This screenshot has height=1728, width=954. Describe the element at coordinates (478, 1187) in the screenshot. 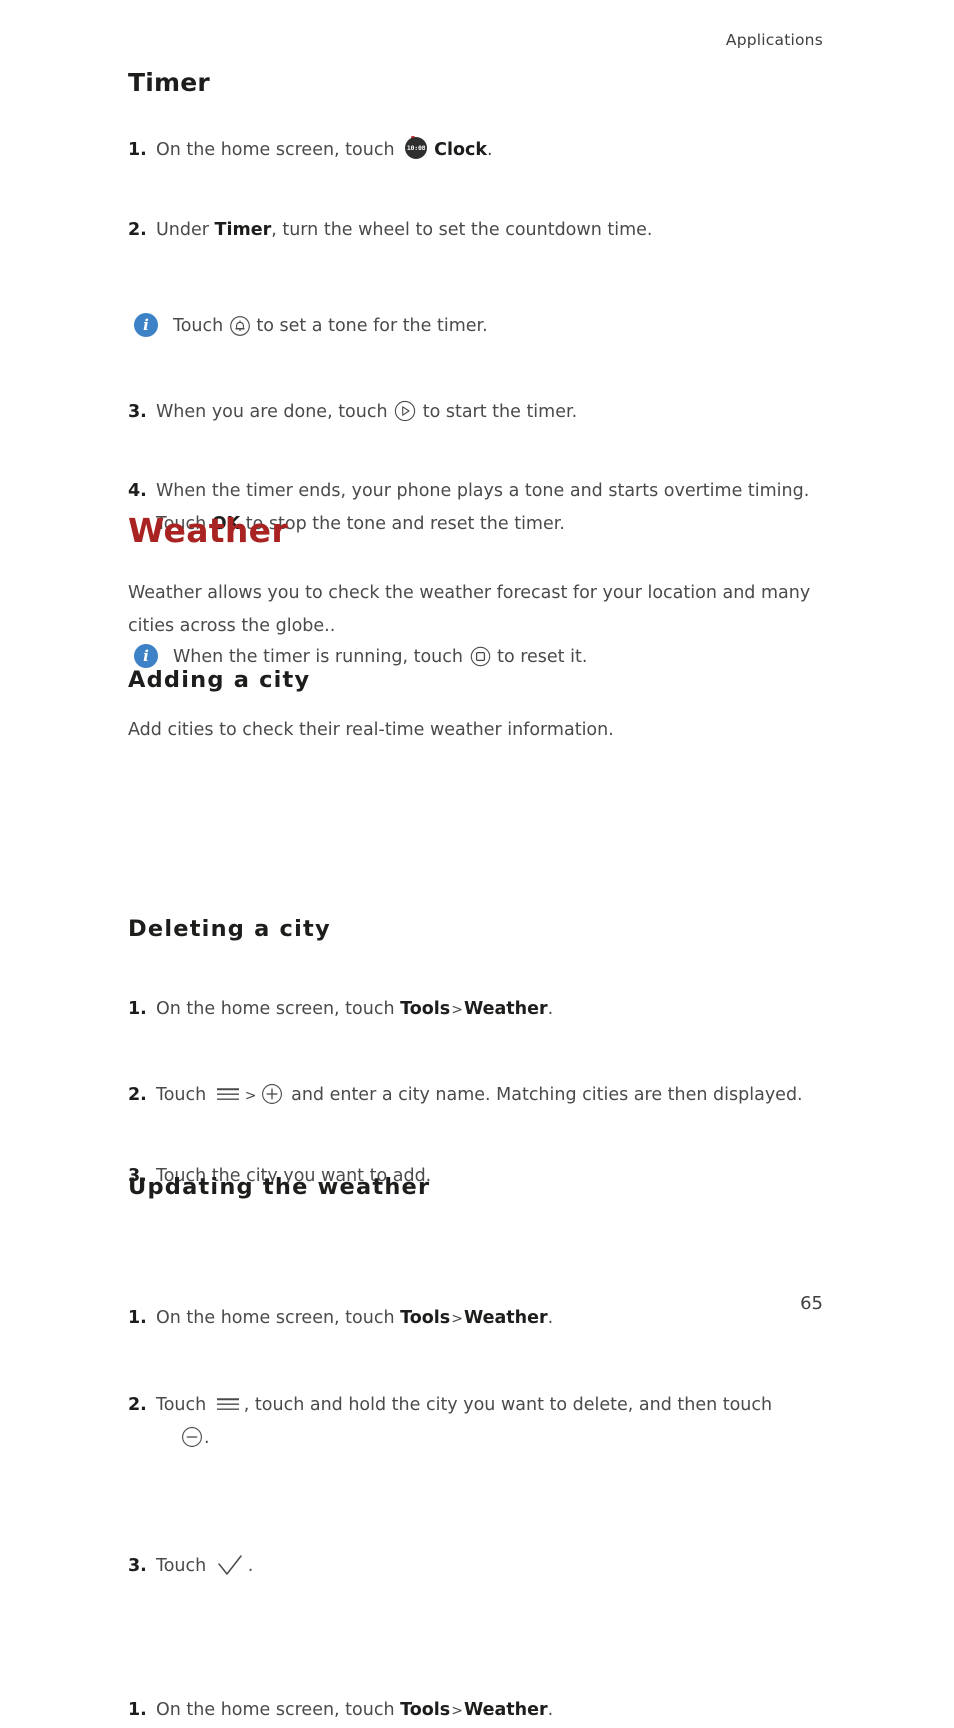

I see `updating-weather-heading: Updating the weather` at that location.